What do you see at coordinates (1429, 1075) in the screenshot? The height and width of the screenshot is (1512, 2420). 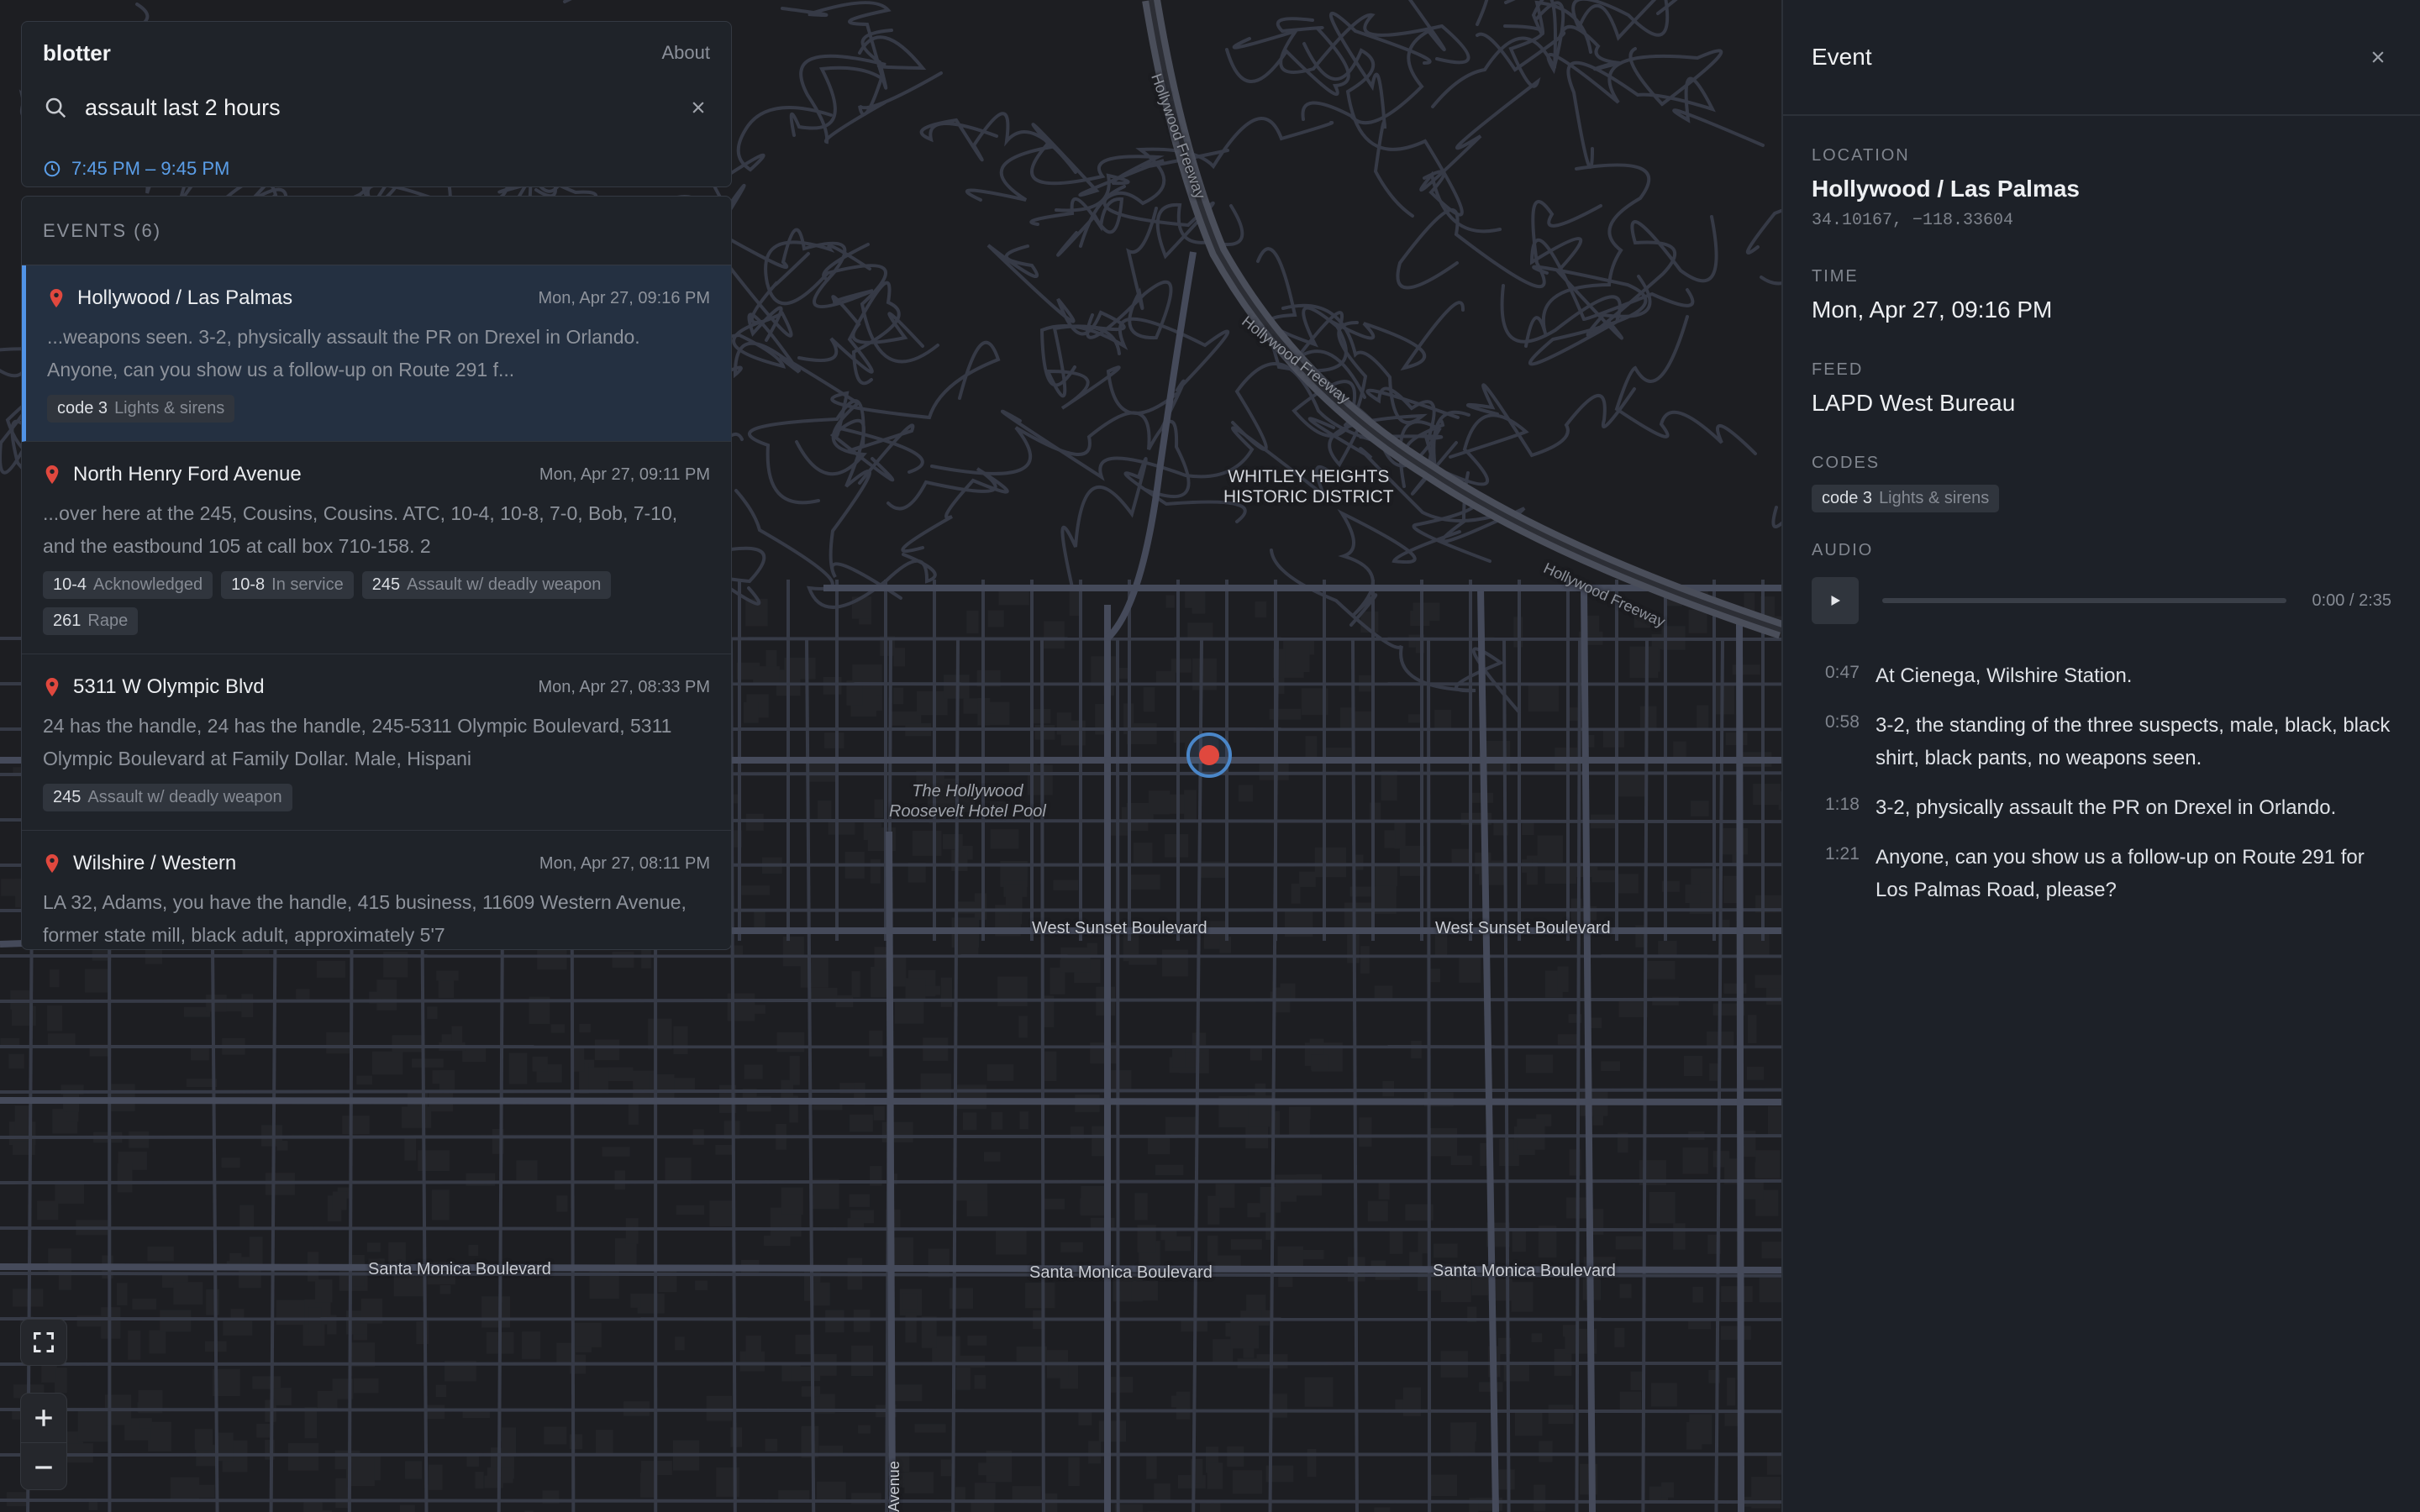 I see `map-street` at bounding box center [1429, 1075].